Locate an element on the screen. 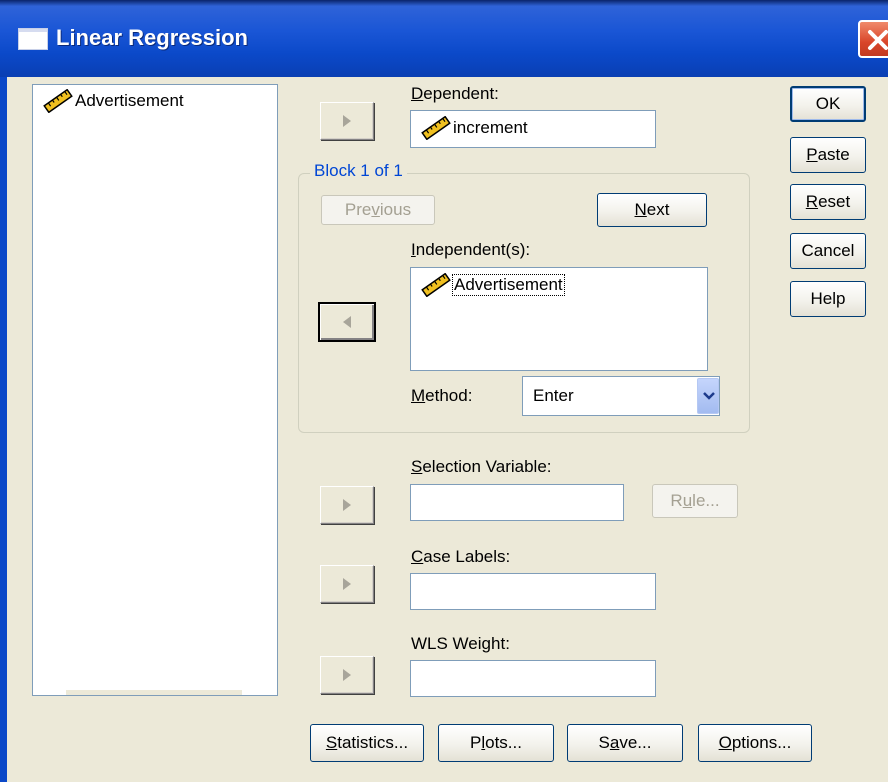 This screenshot has height=782, width=888. help-button: Help is located at coordinates (828, 299).